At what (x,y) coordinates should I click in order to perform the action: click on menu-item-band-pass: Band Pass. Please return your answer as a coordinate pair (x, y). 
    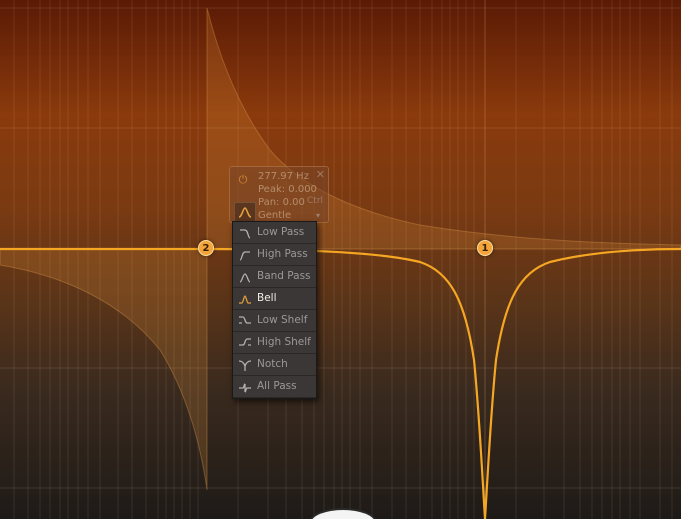
    Looking at the image, I should click on (274, 277).